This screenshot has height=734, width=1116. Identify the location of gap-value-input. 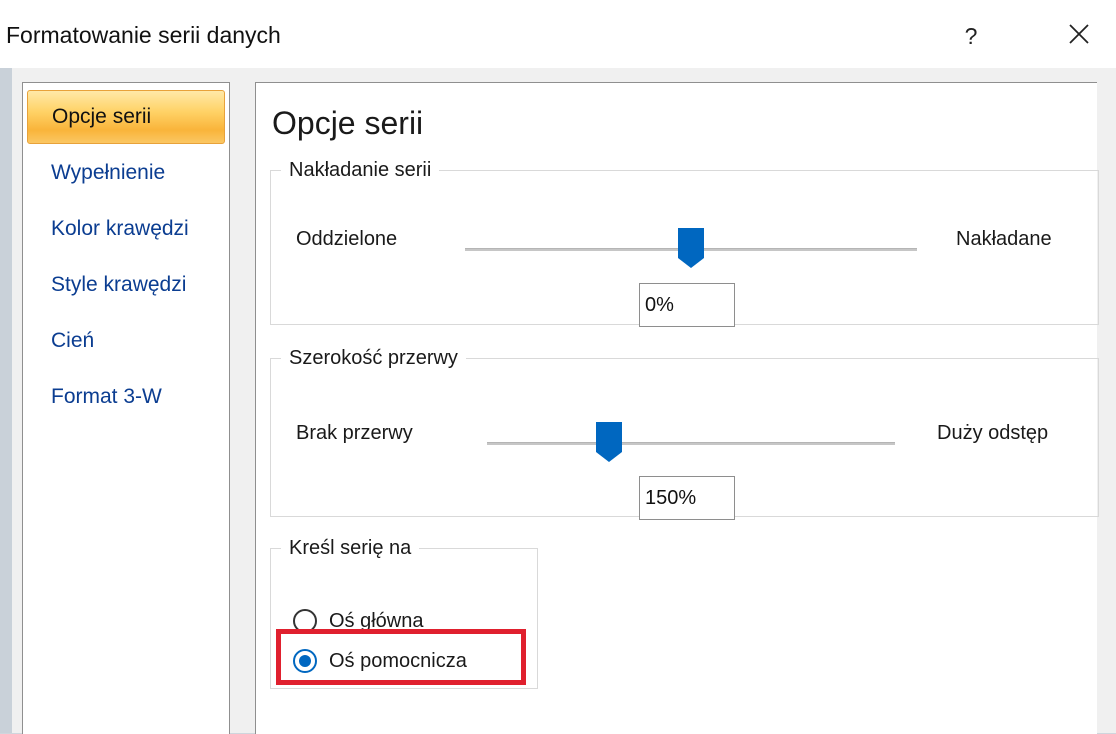
(687, 498).